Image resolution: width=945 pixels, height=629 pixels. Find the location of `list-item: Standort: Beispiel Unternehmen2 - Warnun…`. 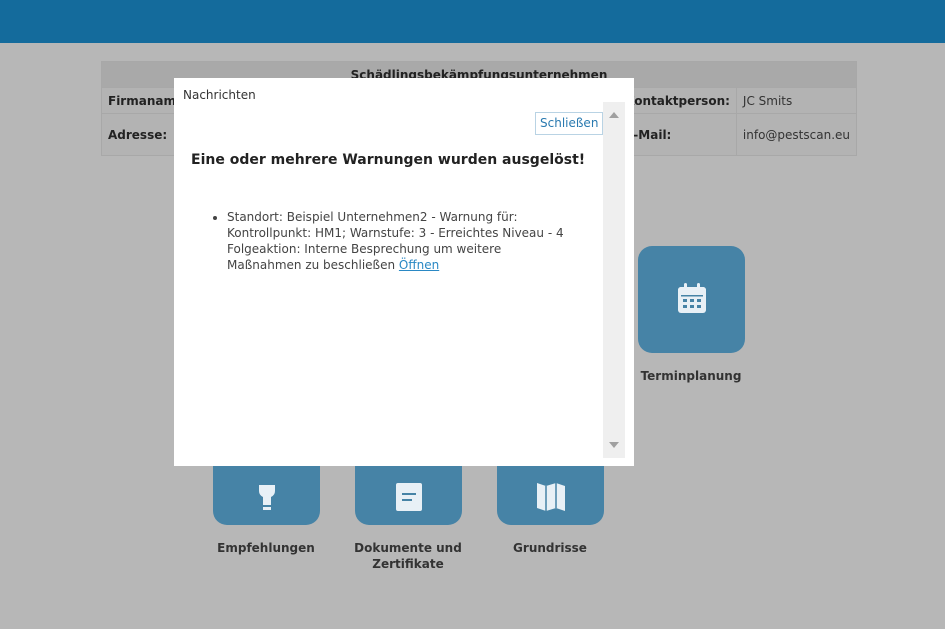

list-item: Standort: Beispiel Unternehmen2 - Warnun… is located at coordinates (398, 241).